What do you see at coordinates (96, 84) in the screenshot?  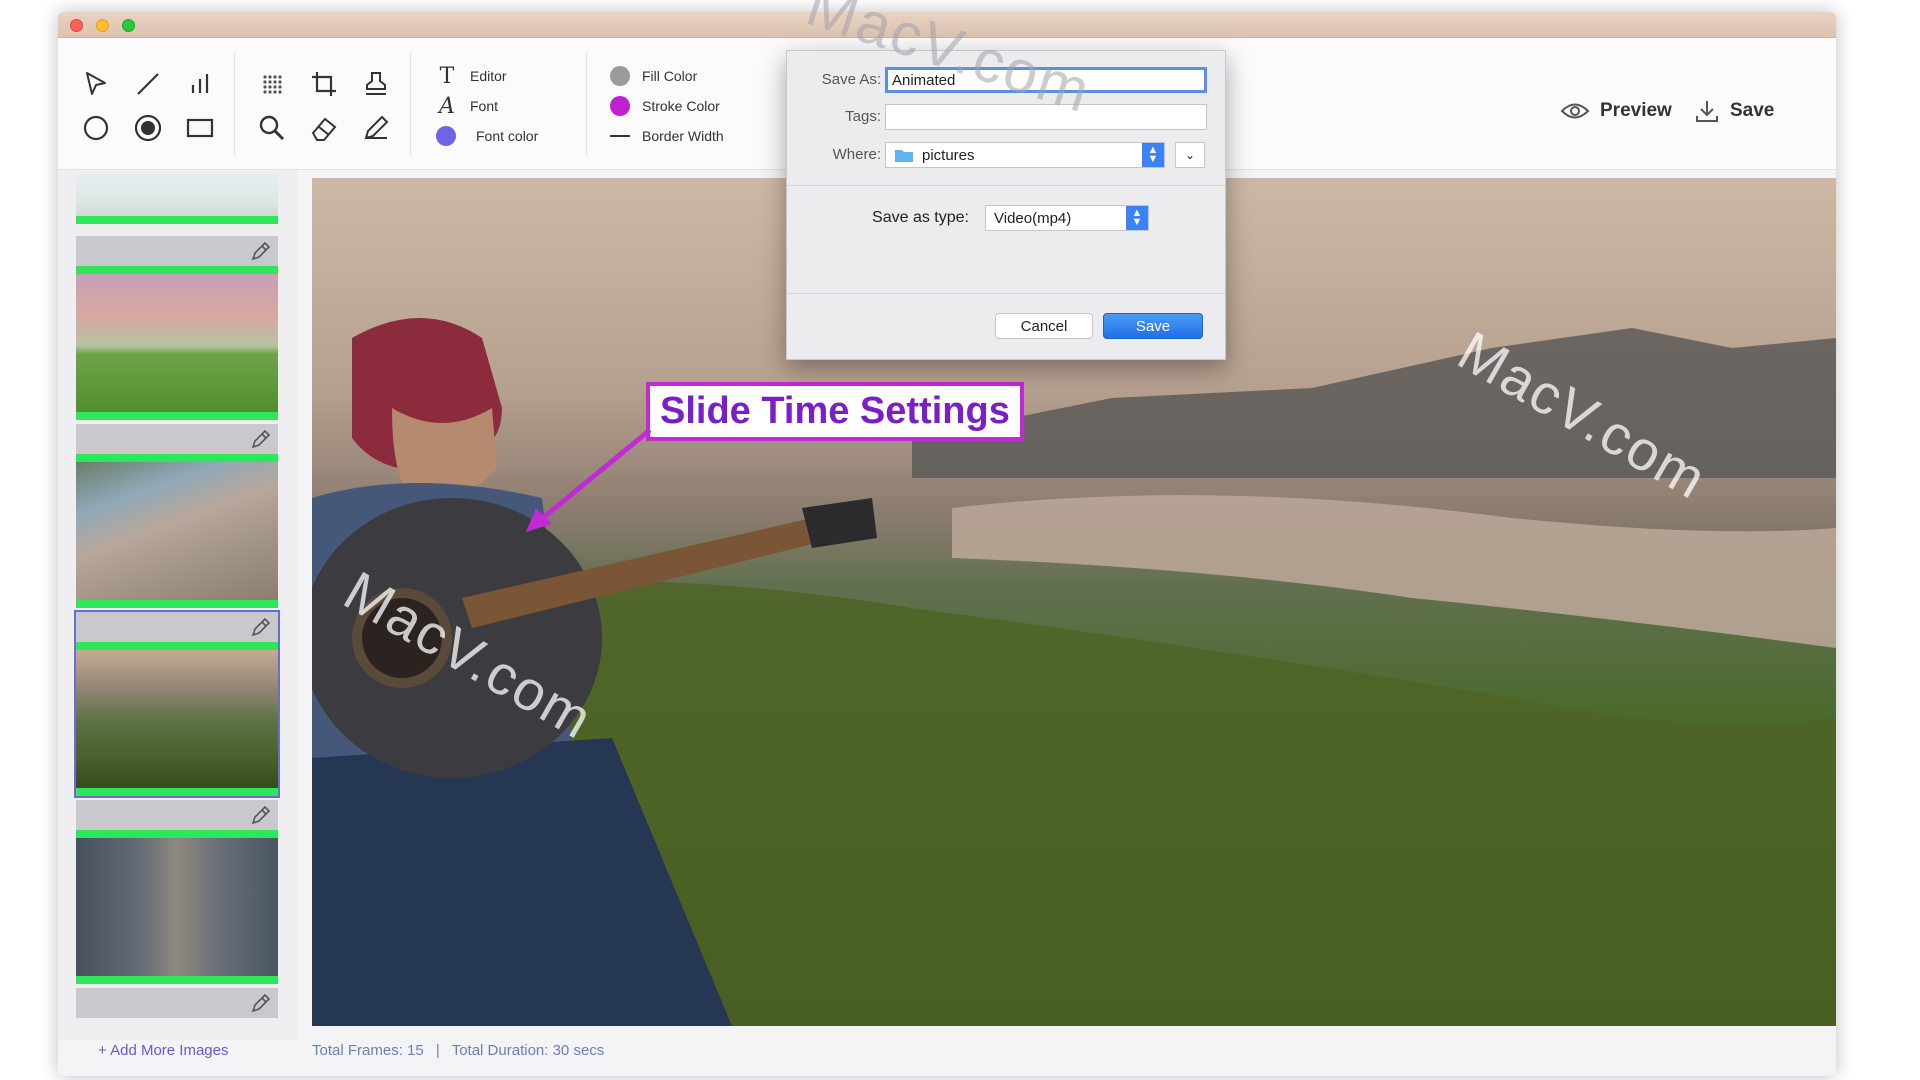 I see `select-arrow-icon` at bounding box center [96, 84].